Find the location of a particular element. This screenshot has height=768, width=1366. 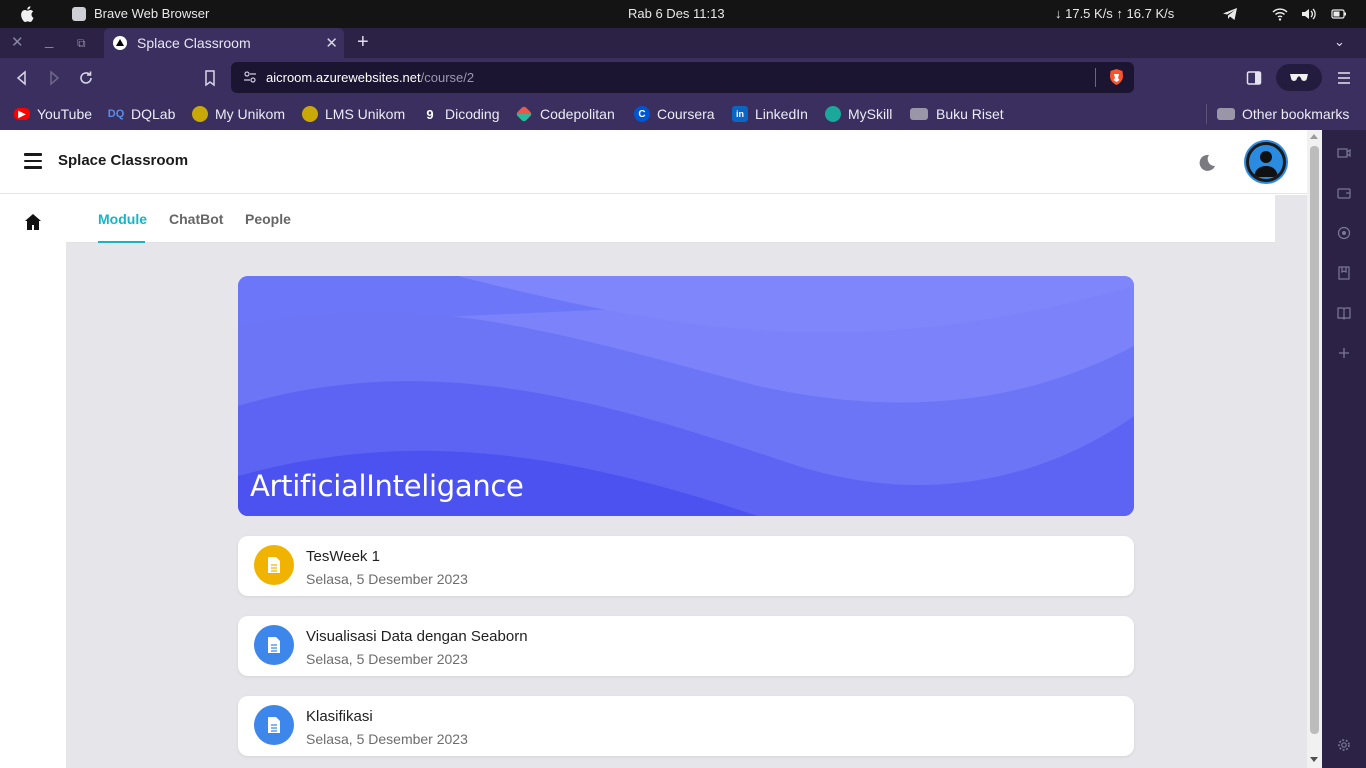

bookmark-myskill: MySkill is located at coordinates (858, 114).